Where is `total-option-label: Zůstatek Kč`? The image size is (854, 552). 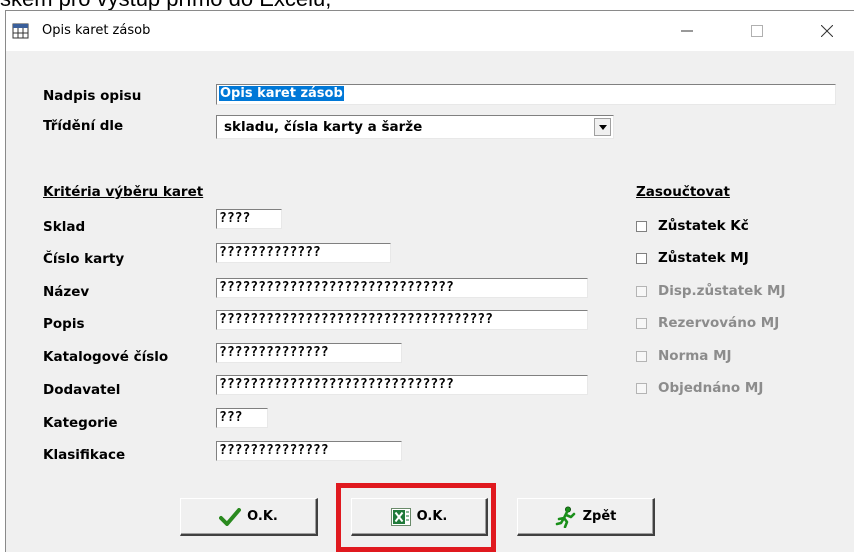
total-option-label: Zůstatek Kč is located at coordinates (703, 226).